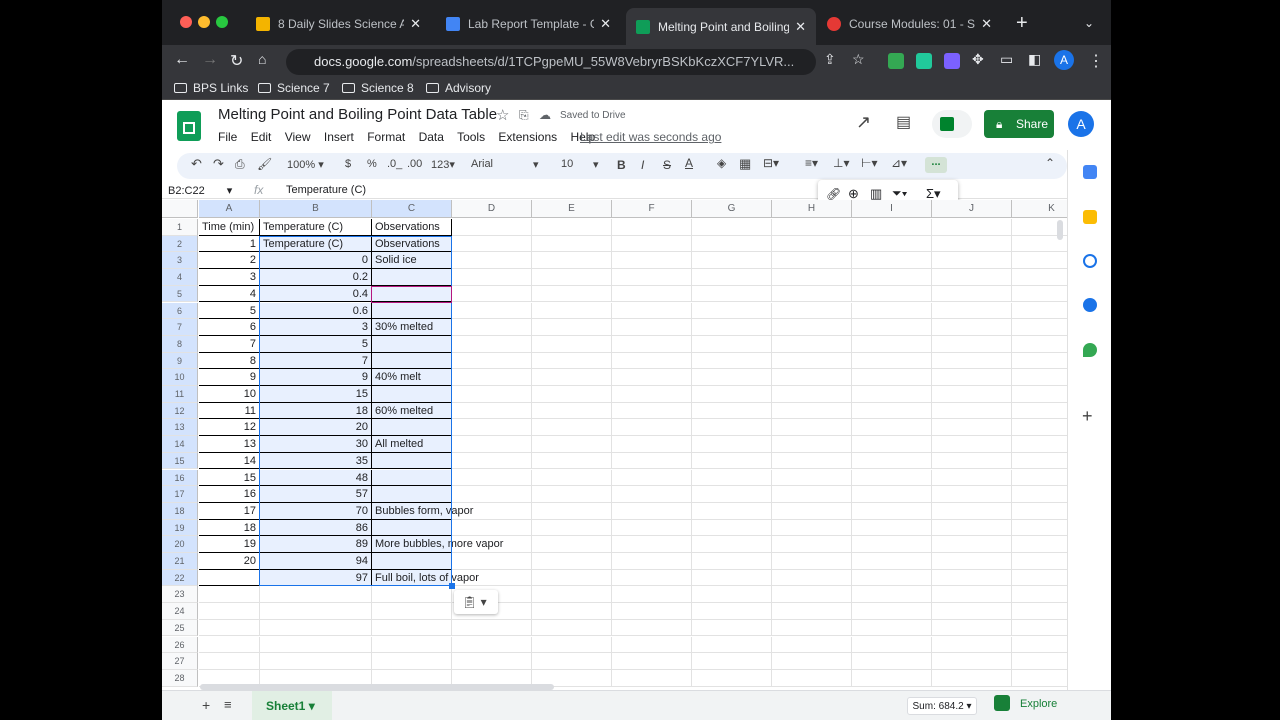 The width and height of the screenshot is (1280, 720). Describe the element at coordinates (502, 115) in the screenshot. I see `star-icon: ☆` at that location.